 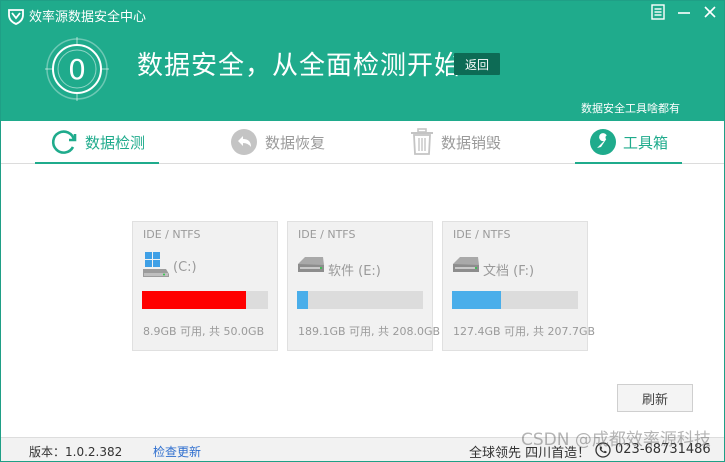 What do you see at coordinates (710, 12) in the screenshot?
I see `close-icon` at bounding box center [710, 12].